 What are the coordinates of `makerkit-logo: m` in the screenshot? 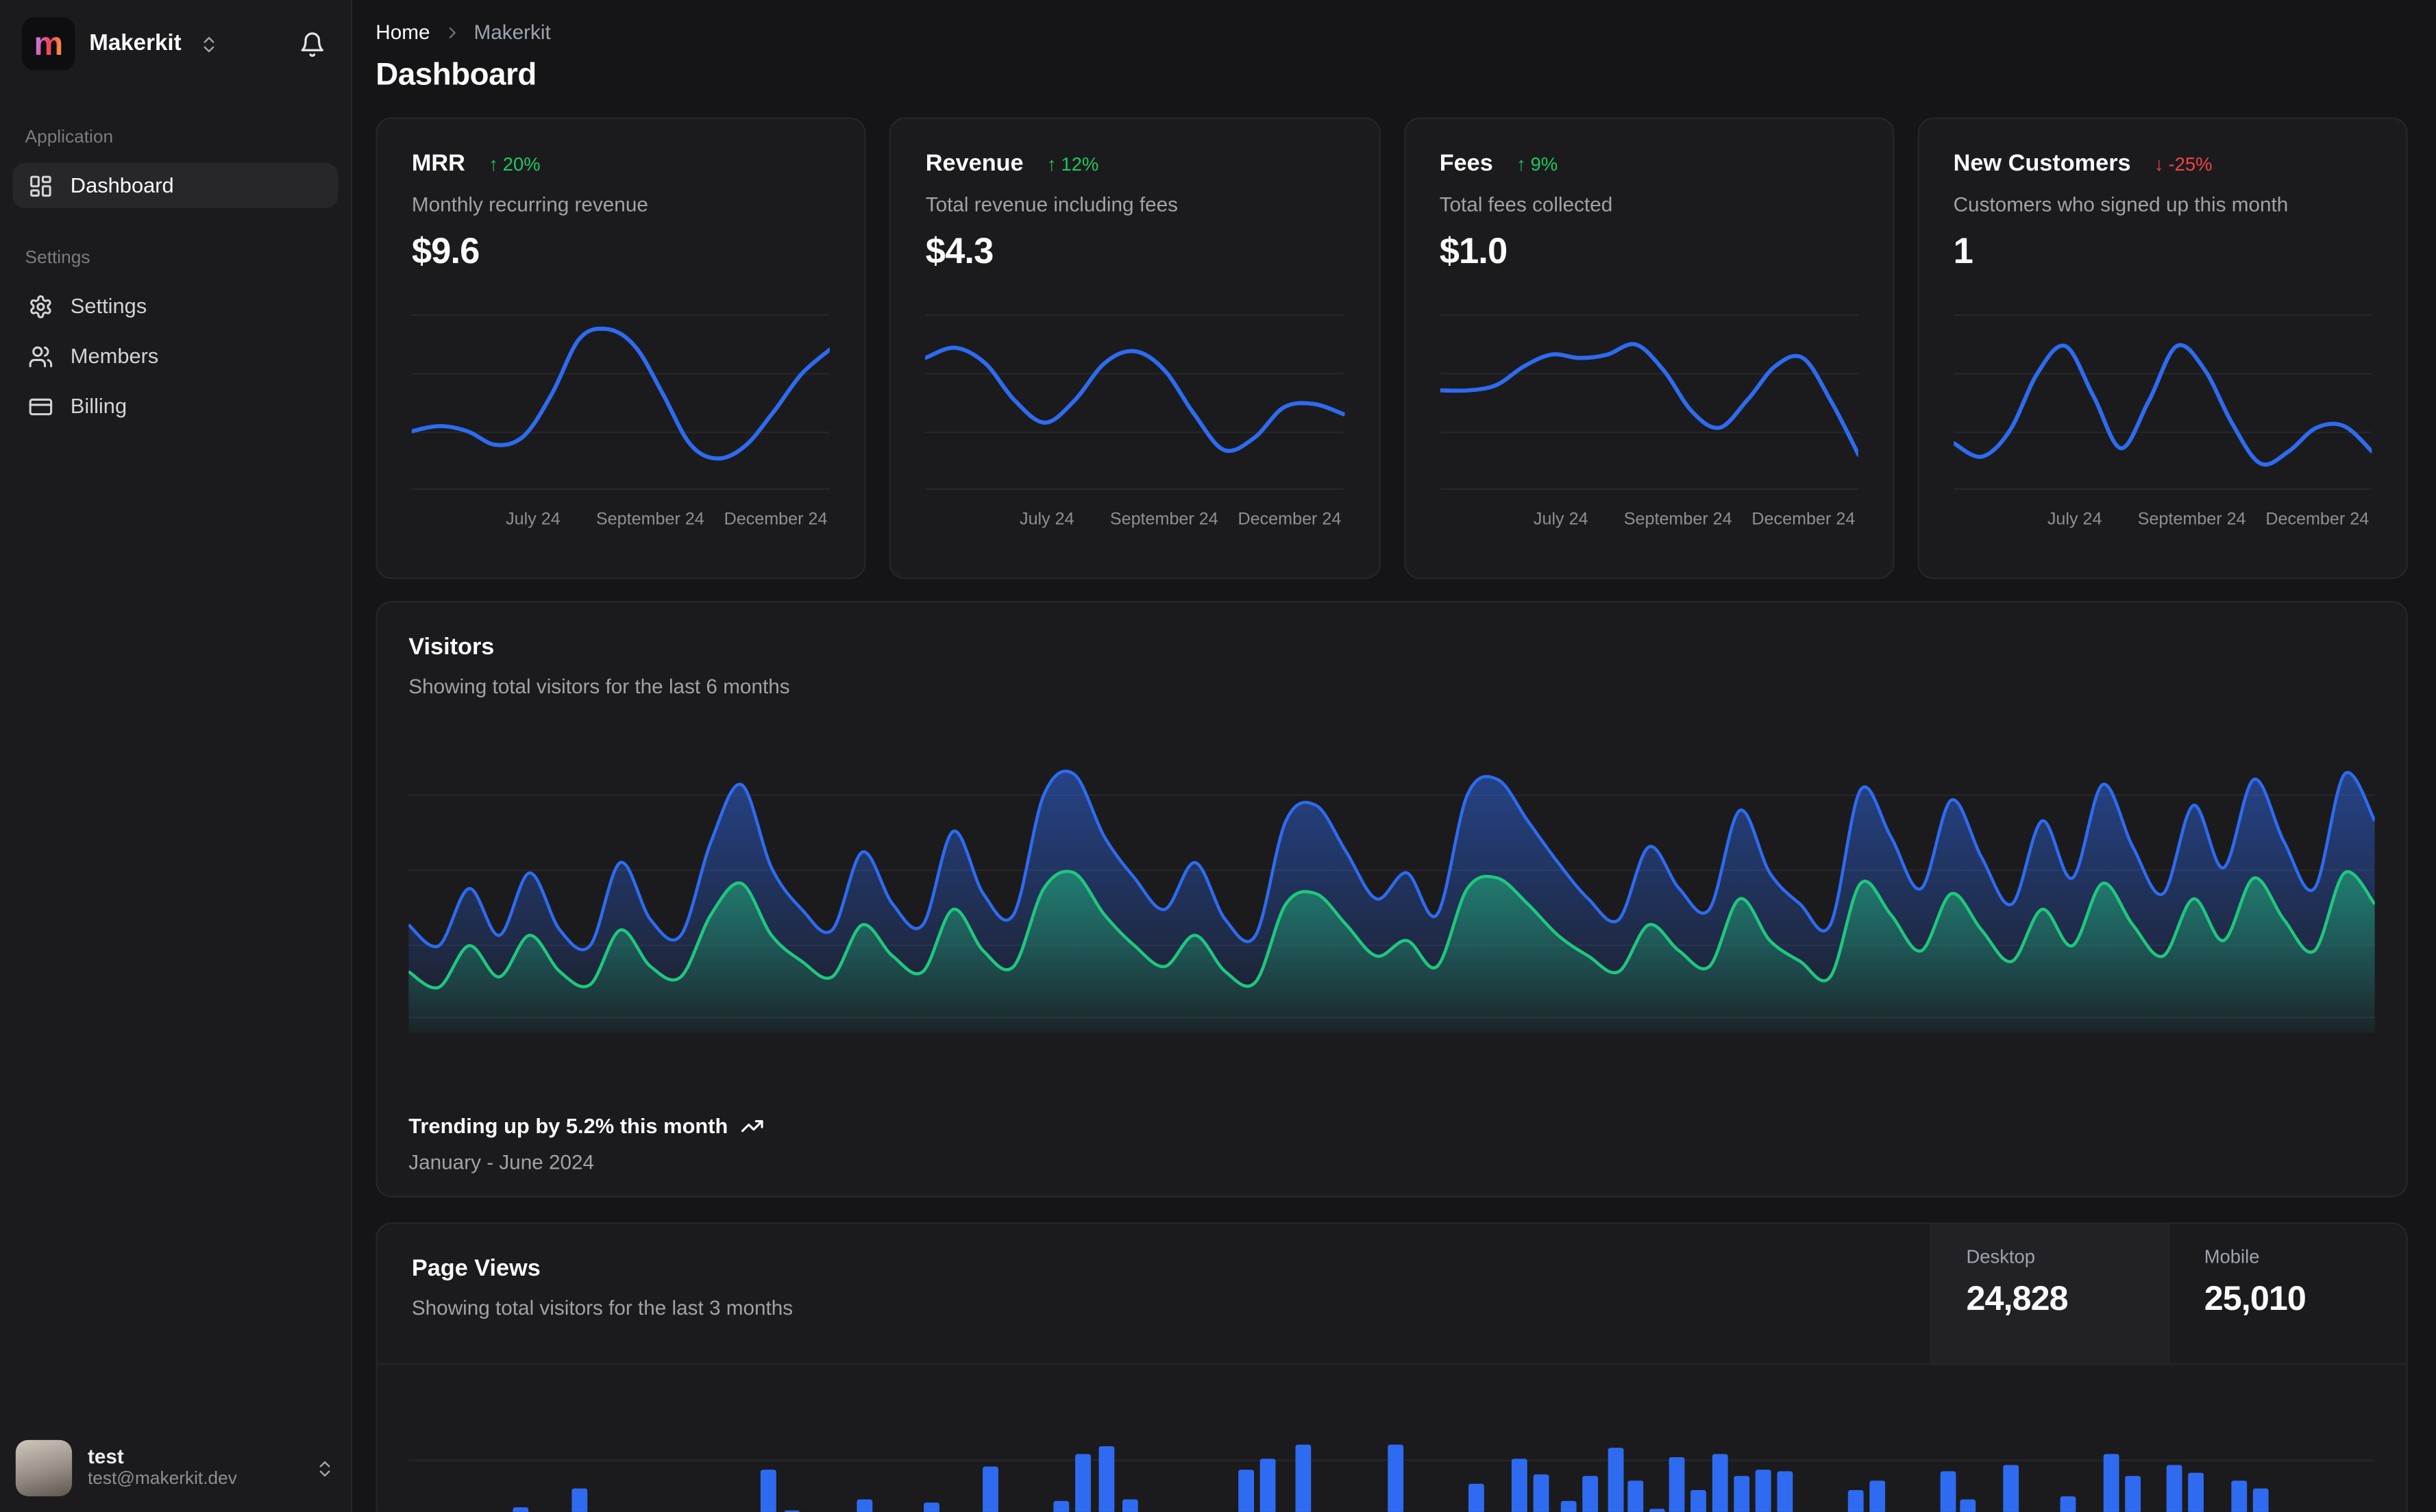 It's located at (48, 44).